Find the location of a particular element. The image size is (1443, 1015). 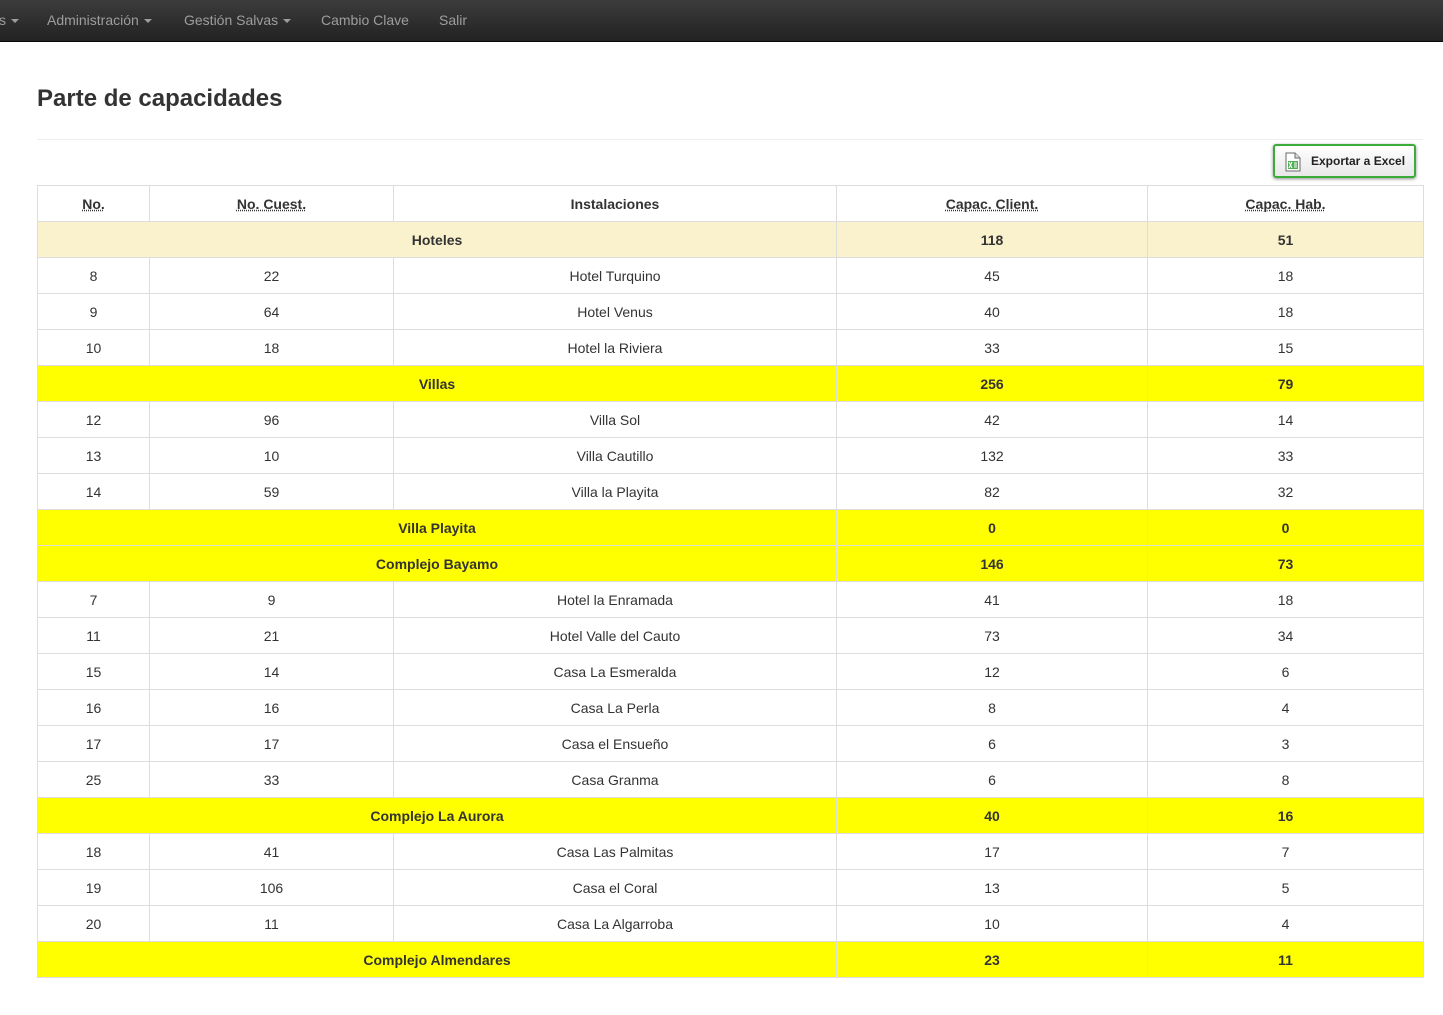

group-row: Complejo La Aurora 40 16 is located at coordinates (730, 815).